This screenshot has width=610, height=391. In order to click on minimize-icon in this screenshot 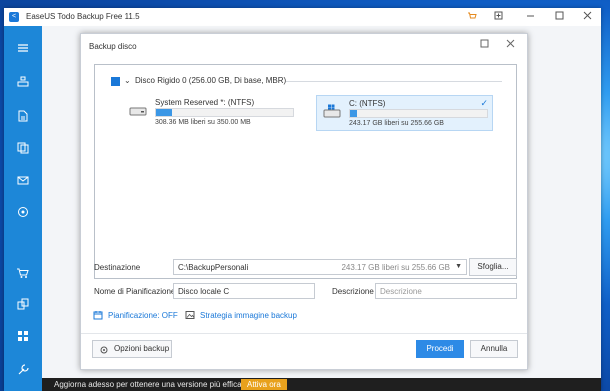, I will do `click(530, 17)`.